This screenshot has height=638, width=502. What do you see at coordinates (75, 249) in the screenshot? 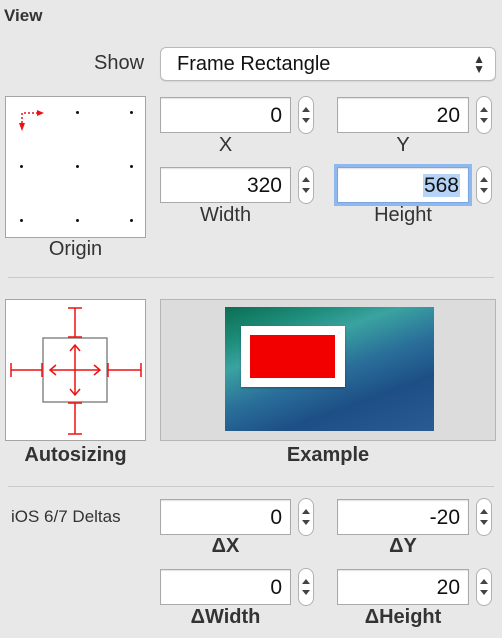
I see `origin-label: Origin` at bounding box center [75, 249].